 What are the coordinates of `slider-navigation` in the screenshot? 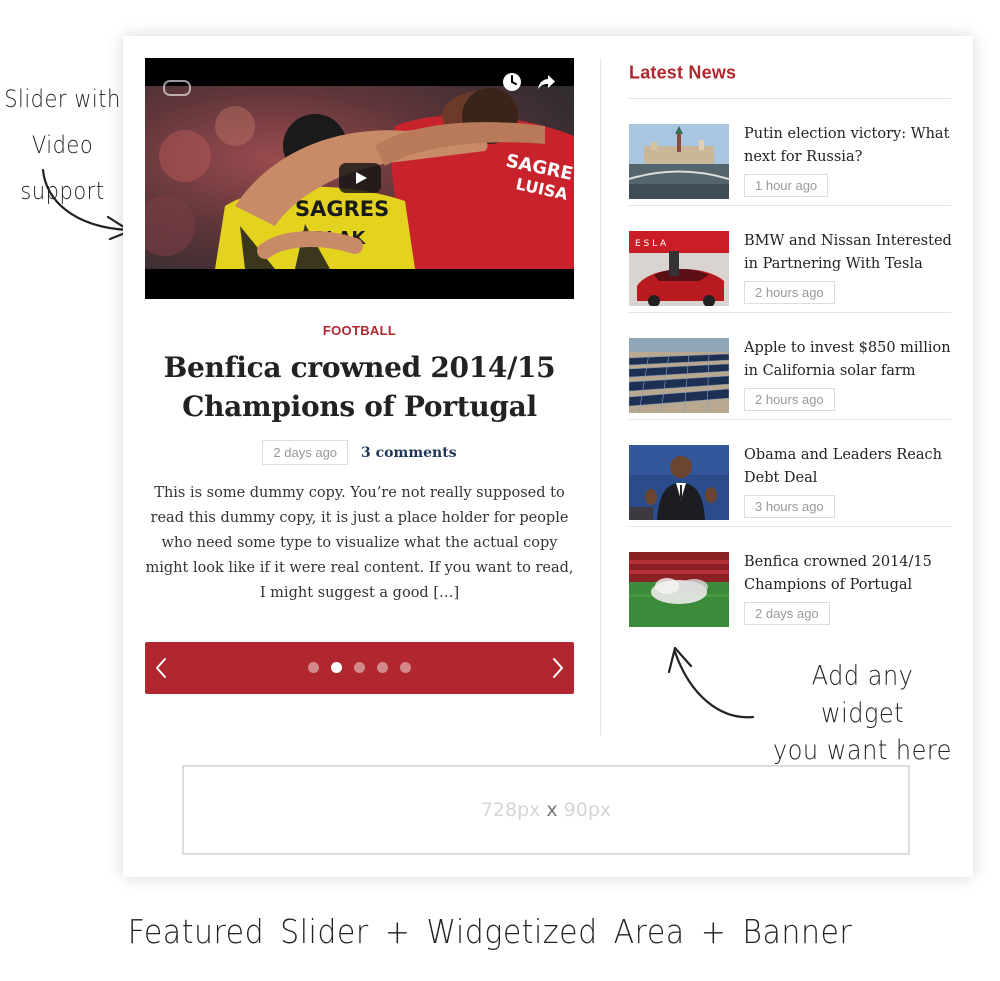 It's located at (359, 668).